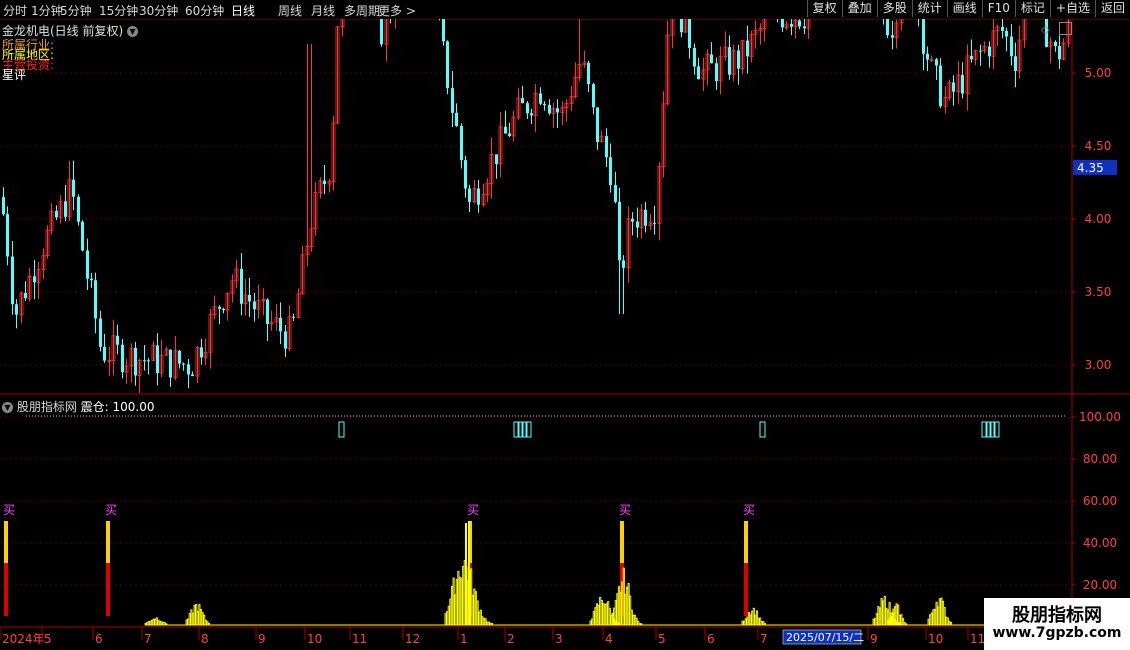 This screenshot has height=650, width=1130. Describe the element at coordinates (998, 8) in the screenshot. I see `action-button-5: F10` at that location.